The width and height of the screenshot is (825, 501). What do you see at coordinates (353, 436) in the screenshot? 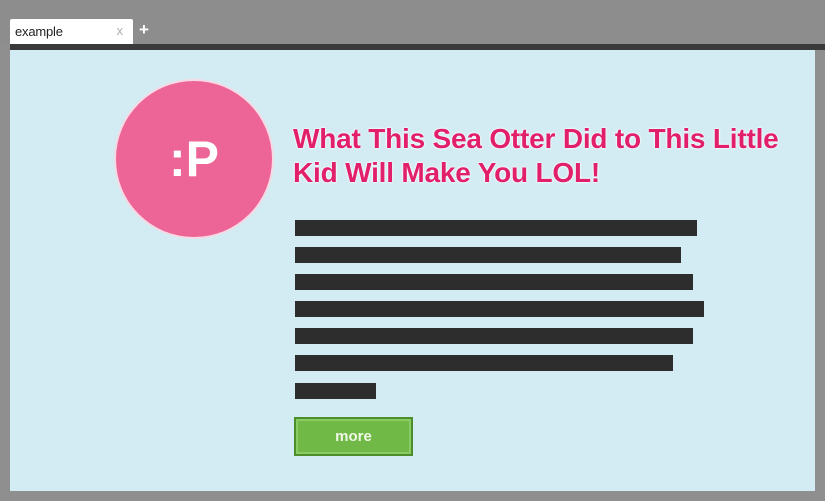
I see `more-button: more` at bounding box center [353, 436].